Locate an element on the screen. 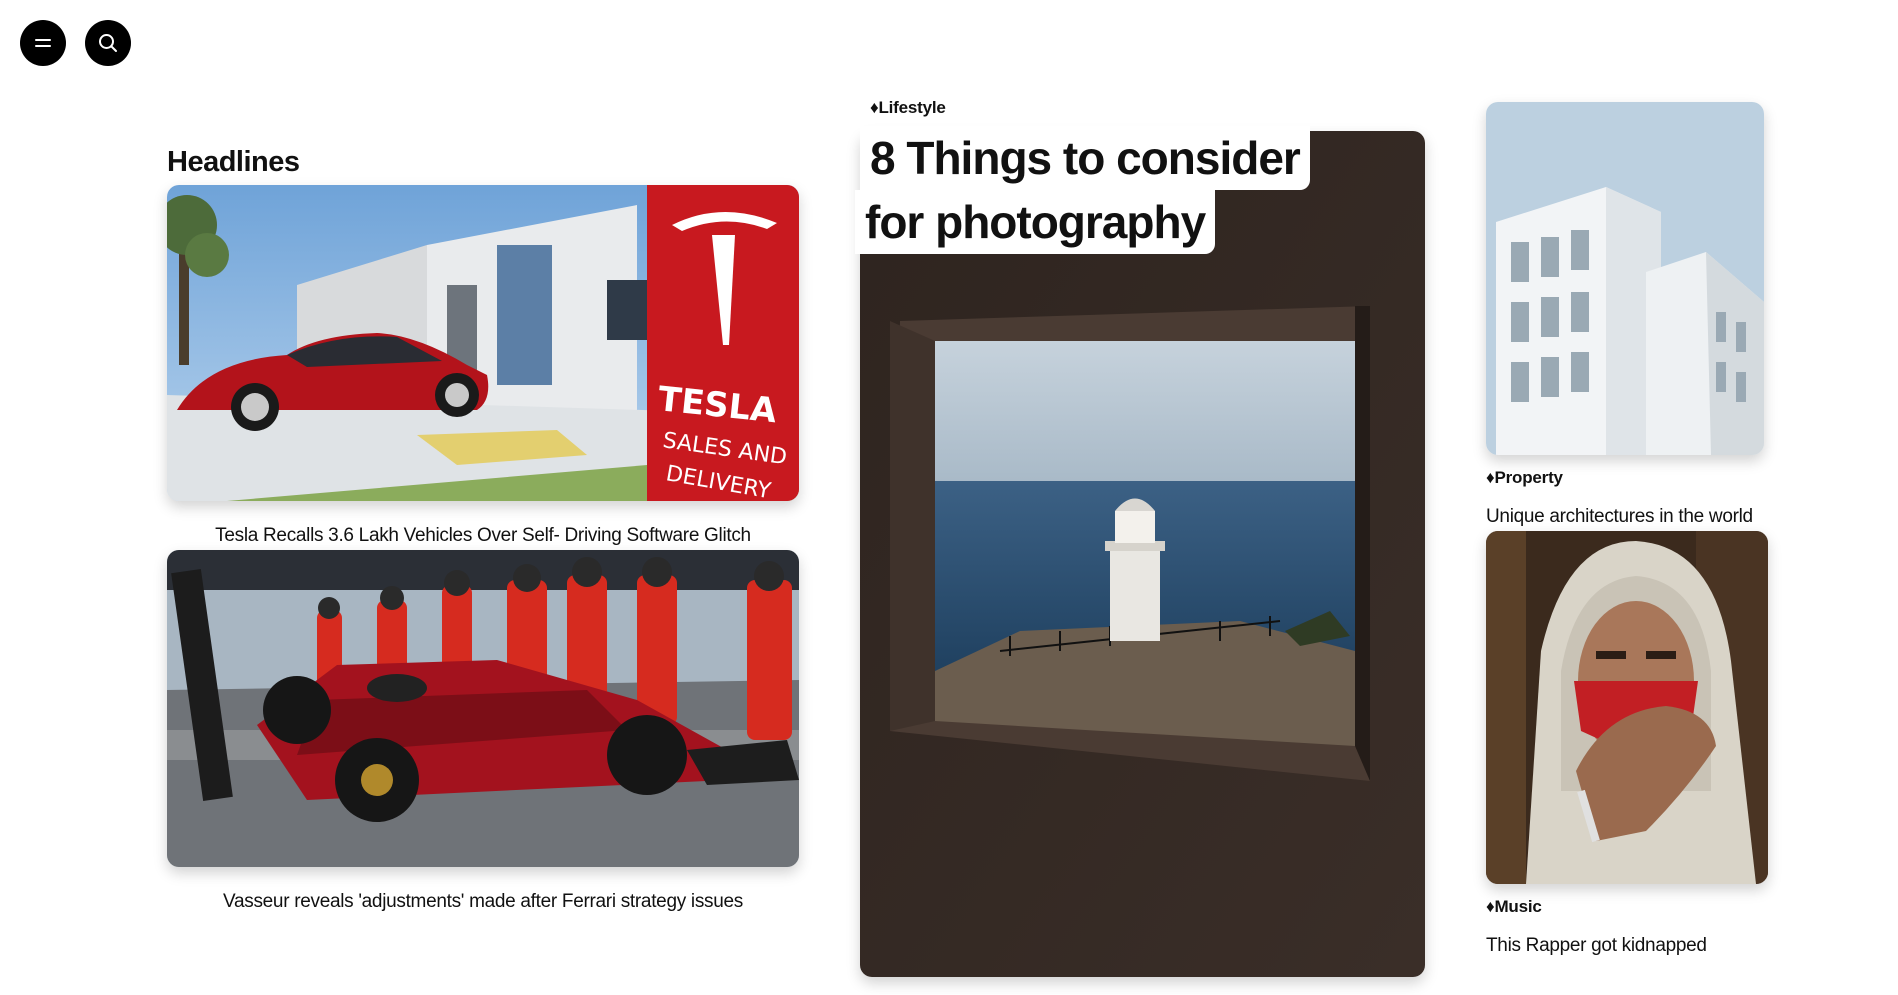 This screenshot has height=995, width=1898. music-article-title: This Rapper got kidnapped is located at coordinates (1596, 946).